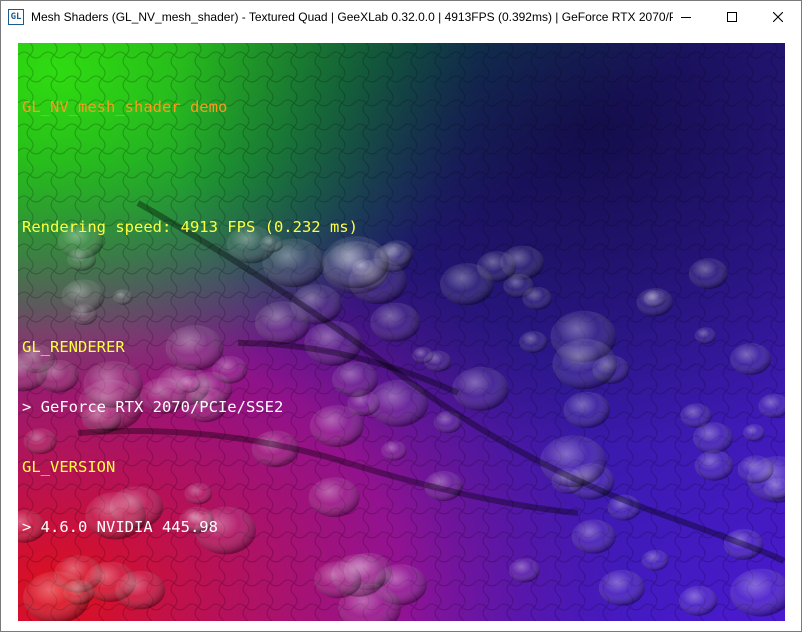 The image size is (802, 632). What do you see at coordinates (125, 107) in the screenshot?
I see `demo-title: GL_NV_mesh_shader demo` at bounding box center [125, 107].